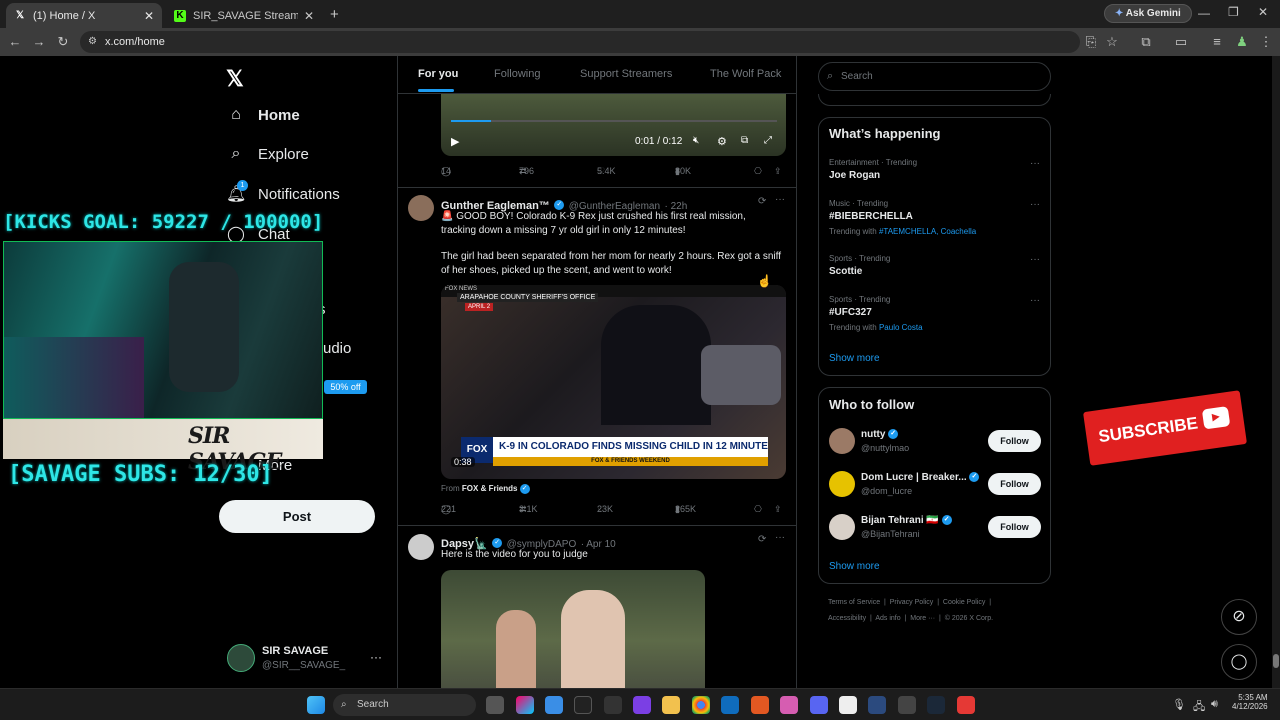  Describe the element at coordinates (490, 488) in the screenshot. I see `source-name: FOX & Friends` at that location.